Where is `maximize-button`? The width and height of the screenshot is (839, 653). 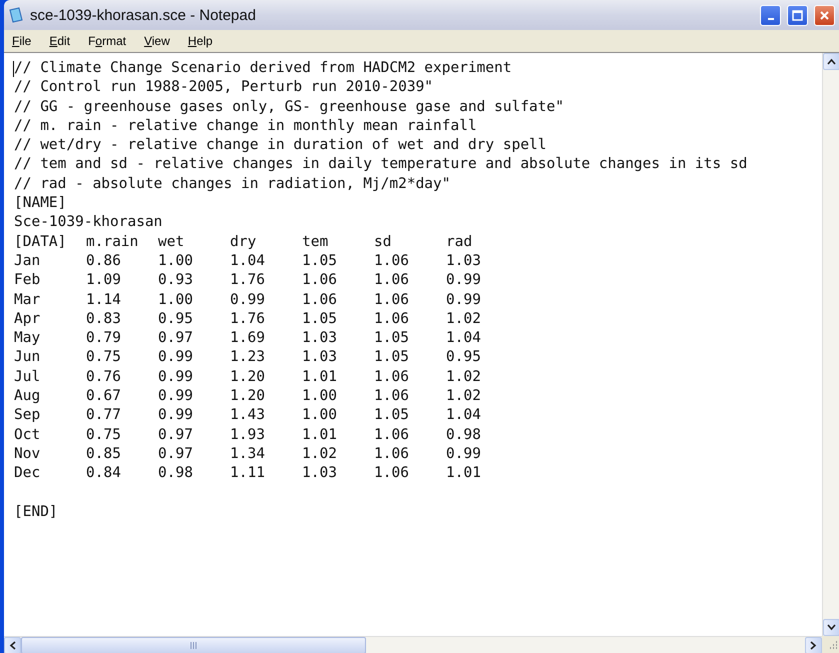
maximize-button is located at coordinates (797, 15).